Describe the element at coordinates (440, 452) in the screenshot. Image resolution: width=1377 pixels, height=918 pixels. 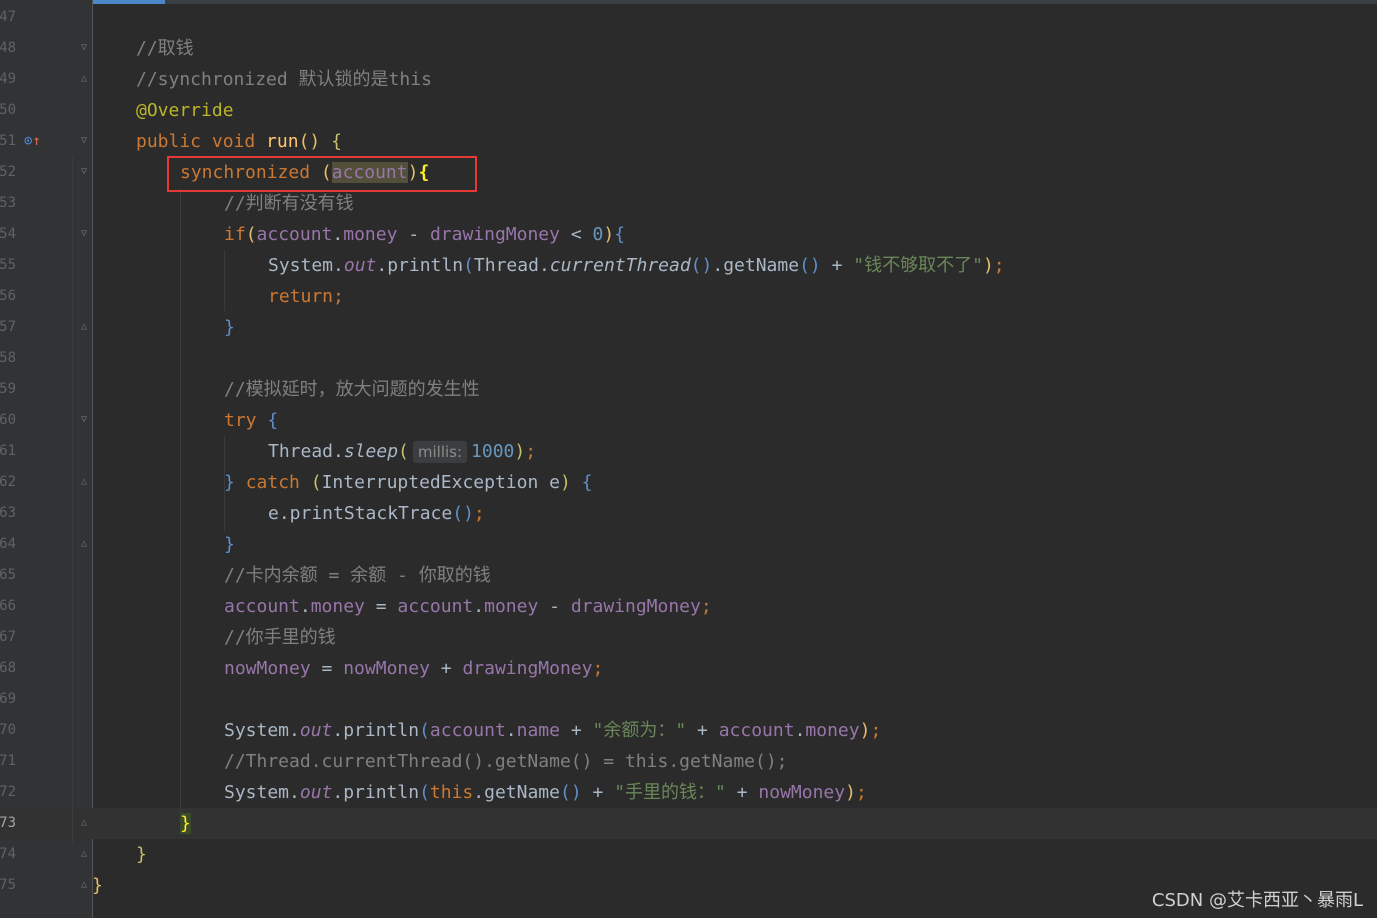
I see `parameter-hint: millis:` at that location.